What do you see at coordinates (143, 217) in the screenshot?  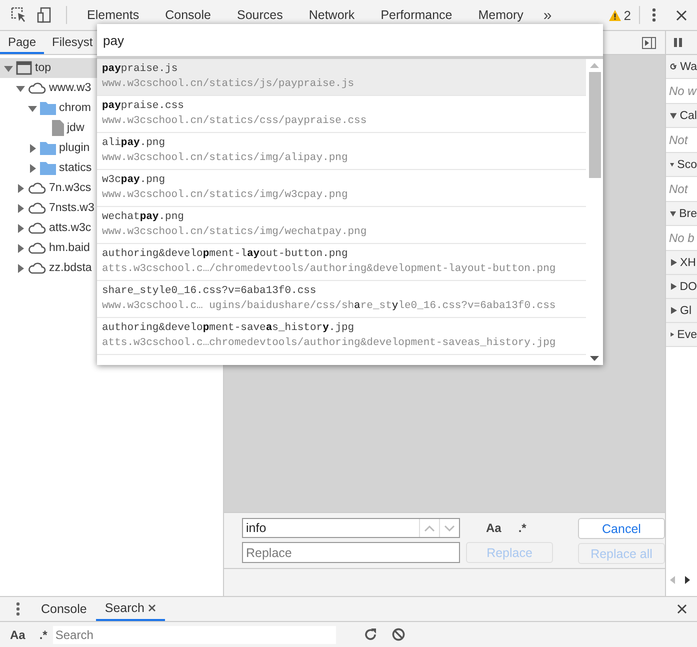 I see `file-name: wechatpay.png` at bounding box center [143, 217].